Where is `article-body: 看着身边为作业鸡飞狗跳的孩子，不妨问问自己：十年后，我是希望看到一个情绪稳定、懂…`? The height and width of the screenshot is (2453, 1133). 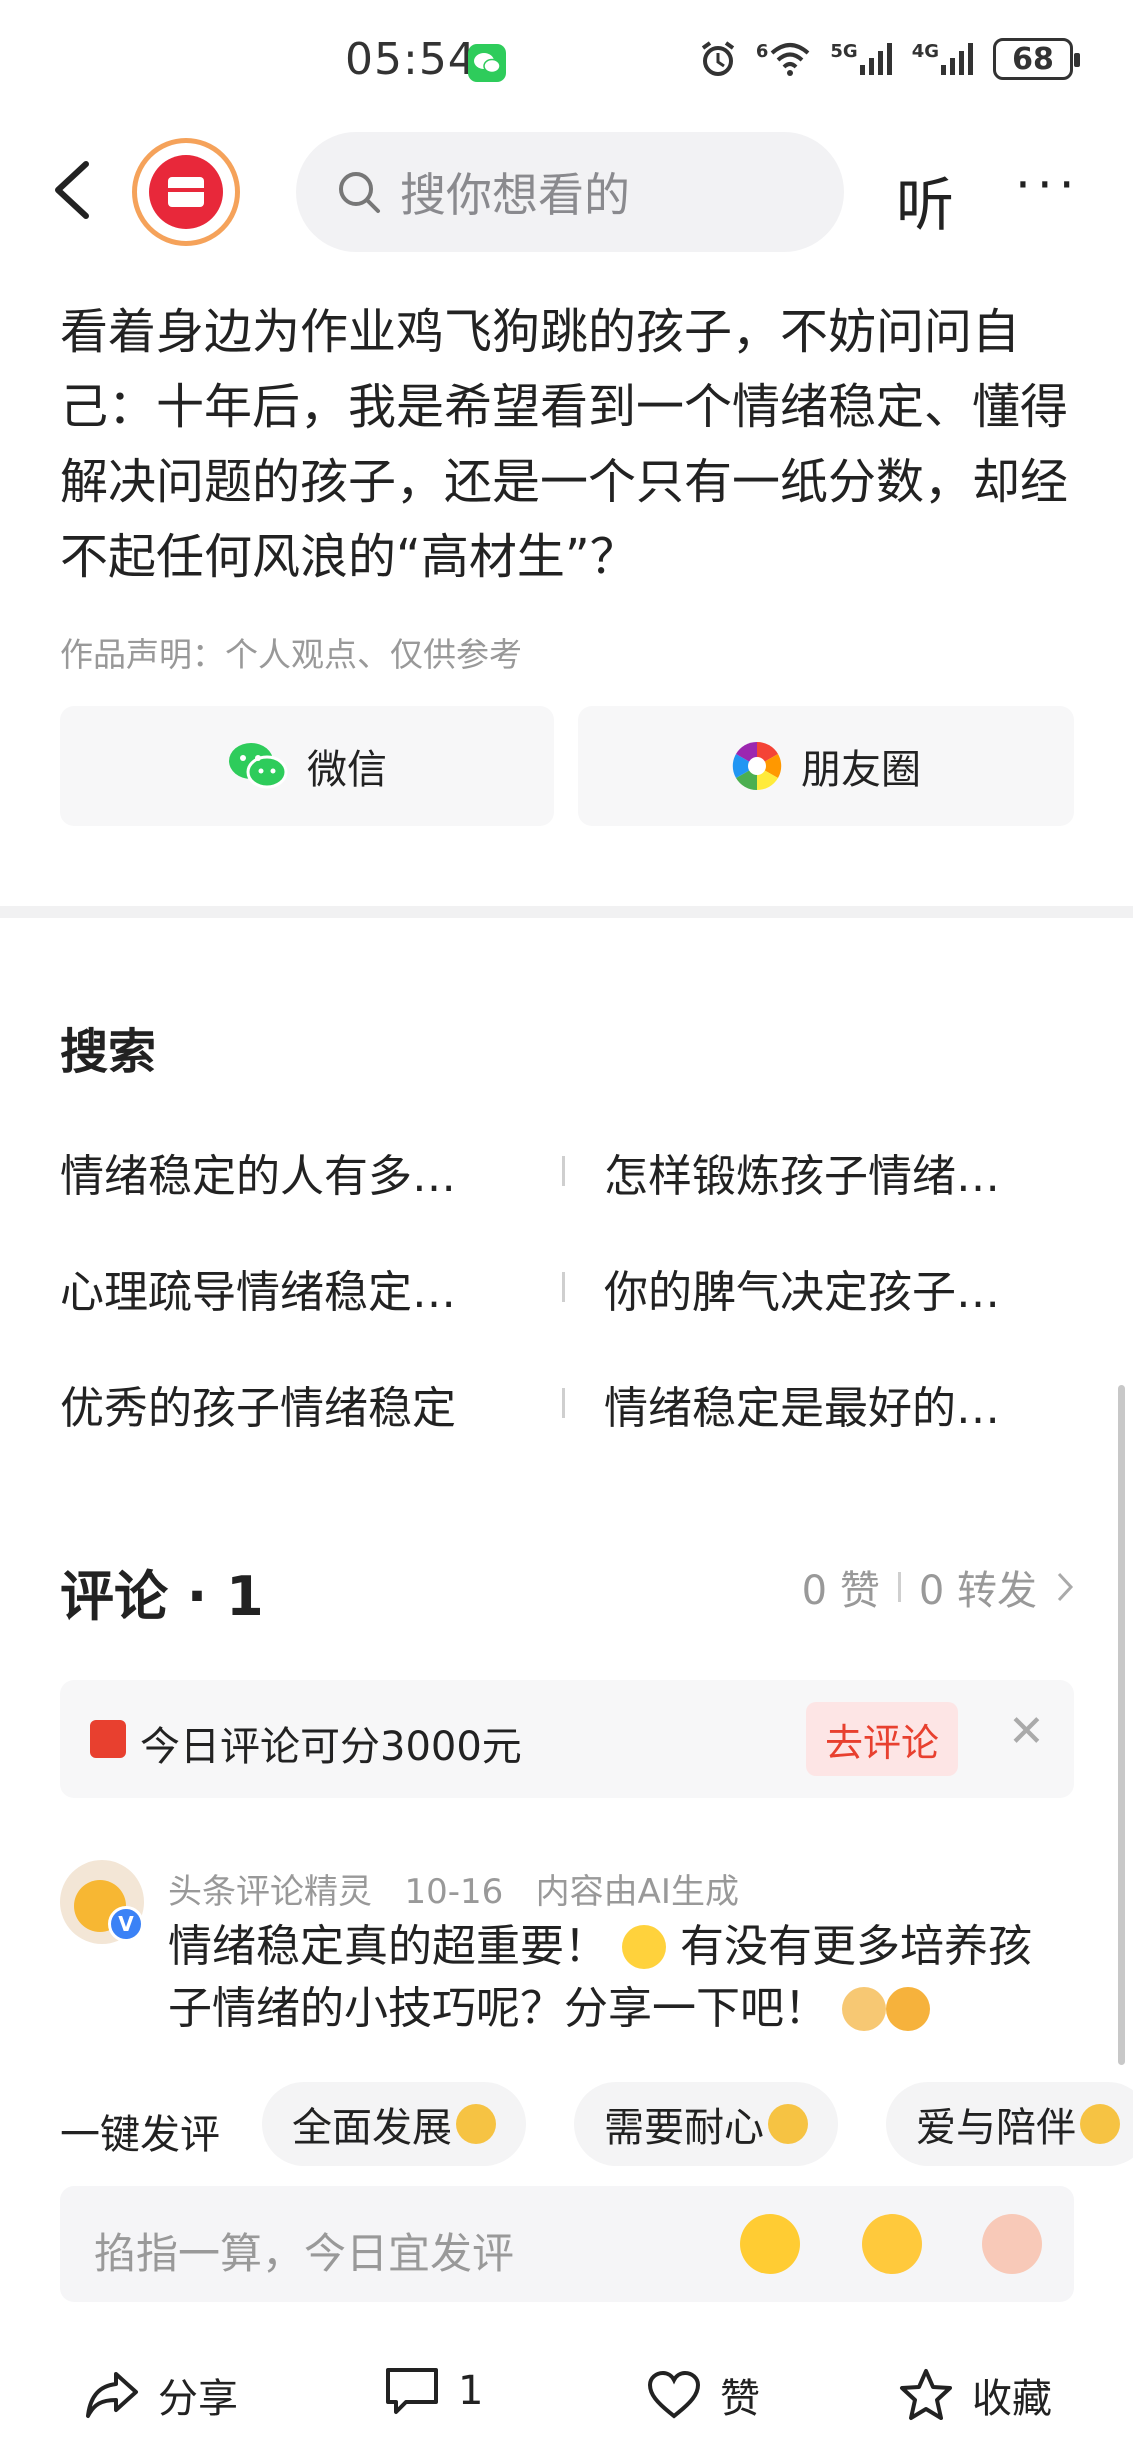
article-body: 看着身边为作业鸡飞狗跳的孩子，不妨问问自己：十年后，我是希望看到一个情绪稳定、懂… is located at coordinates (564, 444).